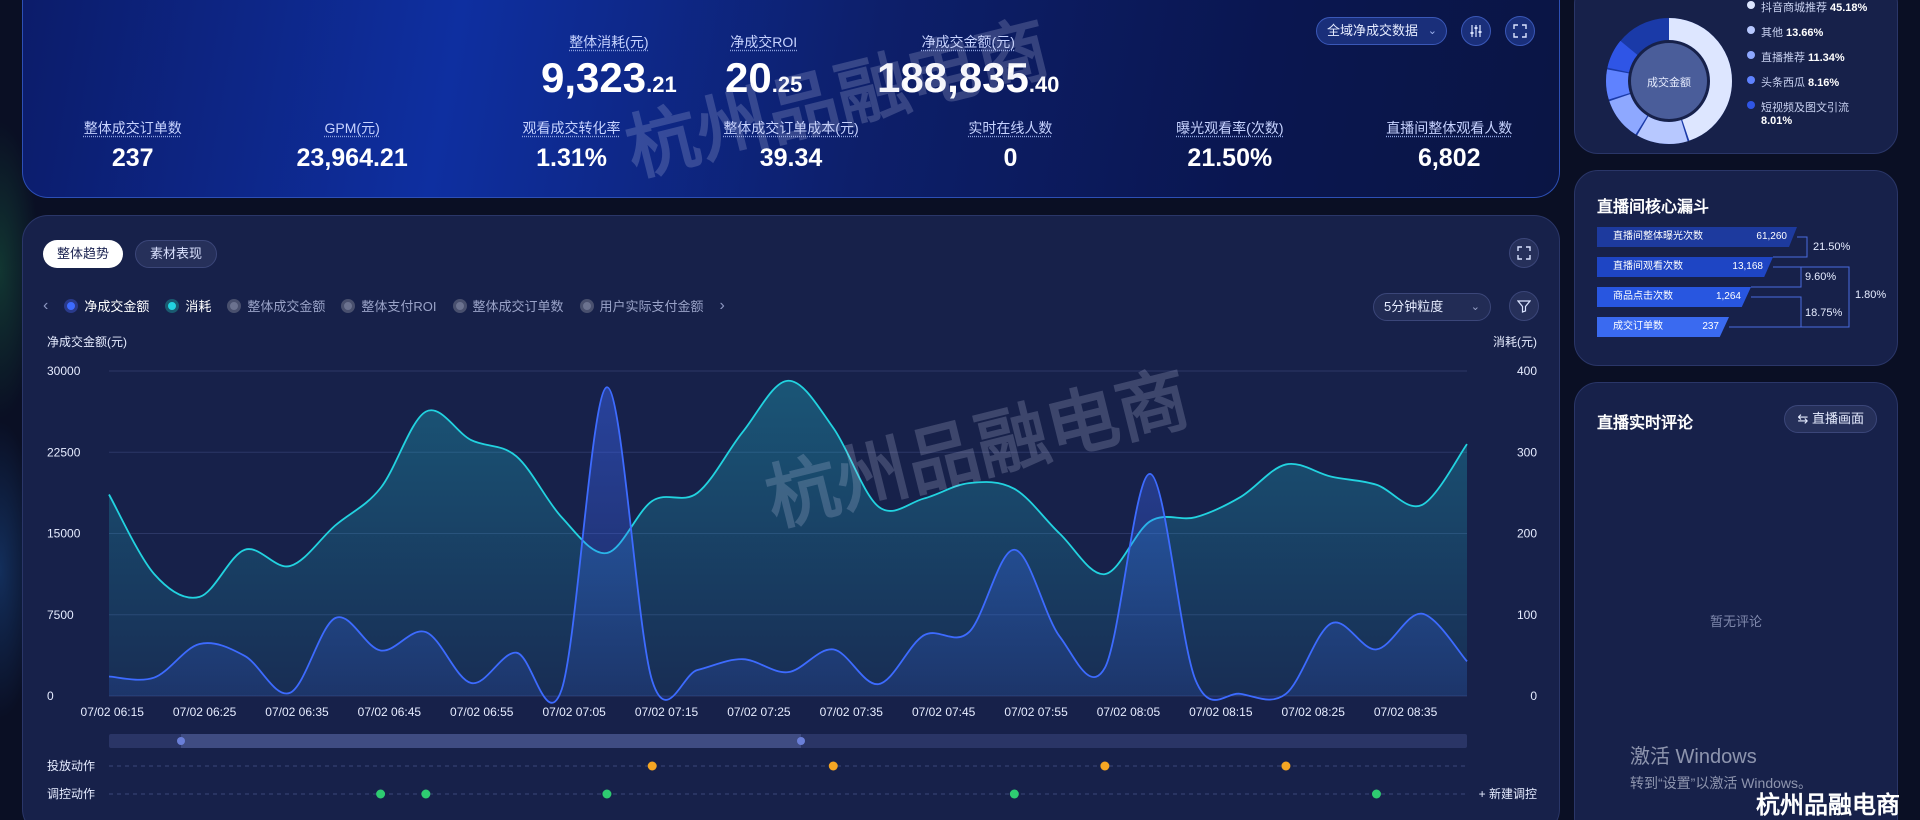  Describe the element at coordinates (1527, 615) in the screenshot. I see `y2-tick-label: 100` at that location.